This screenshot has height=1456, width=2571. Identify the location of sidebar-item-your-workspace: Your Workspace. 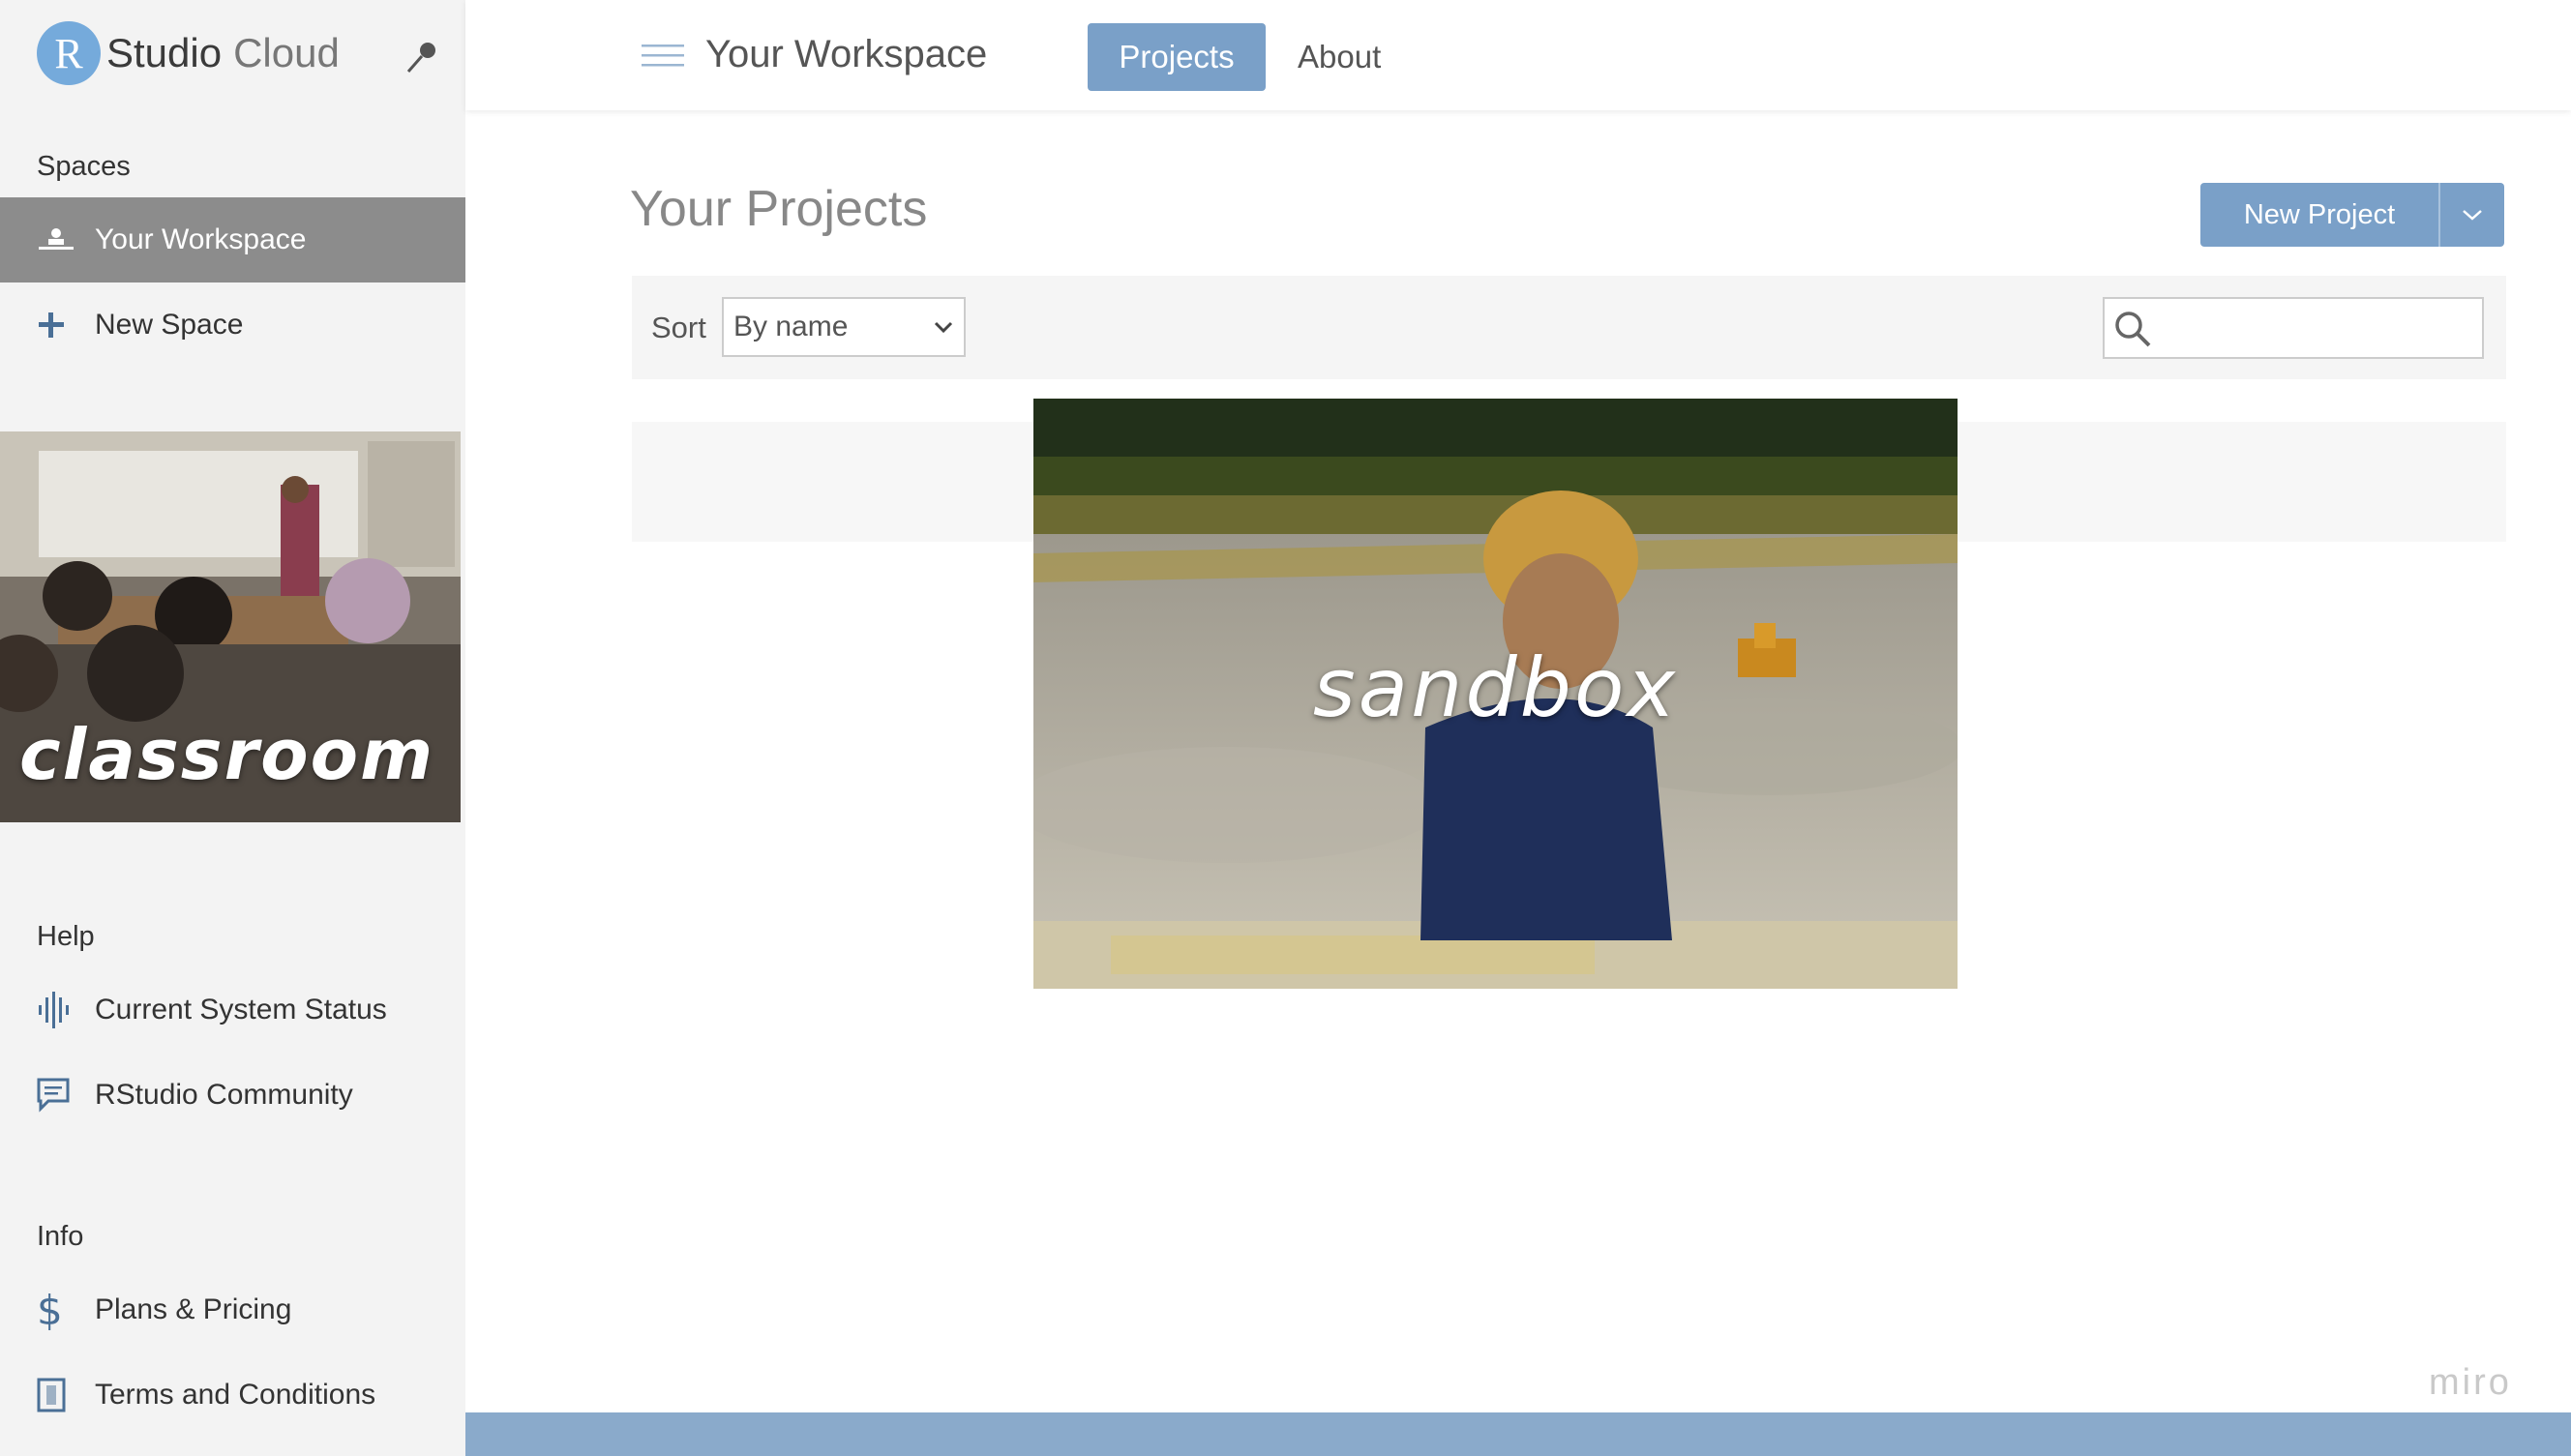
(232, 240).